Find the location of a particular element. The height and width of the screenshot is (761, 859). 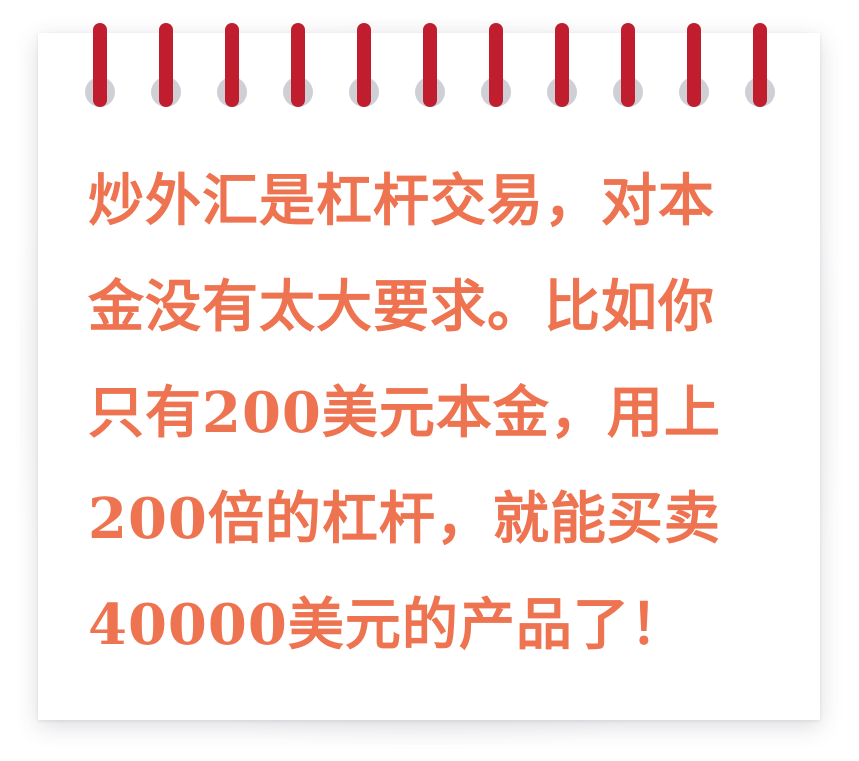

note-line: 金没有太大要求。比如你 is located at coordinates (401, 307).